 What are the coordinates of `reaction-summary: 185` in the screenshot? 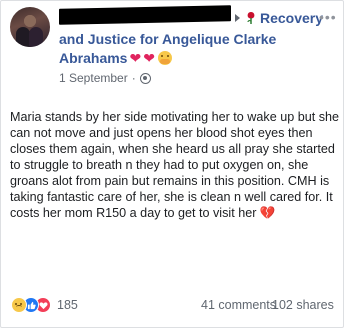 It's located at (44, 305).